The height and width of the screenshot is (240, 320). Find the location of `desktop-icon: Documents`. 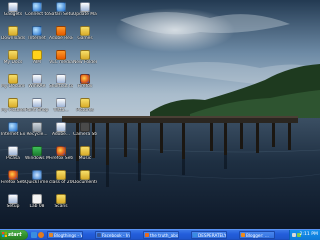

desktop-icon: Documents is located at coordinates (85, 177).